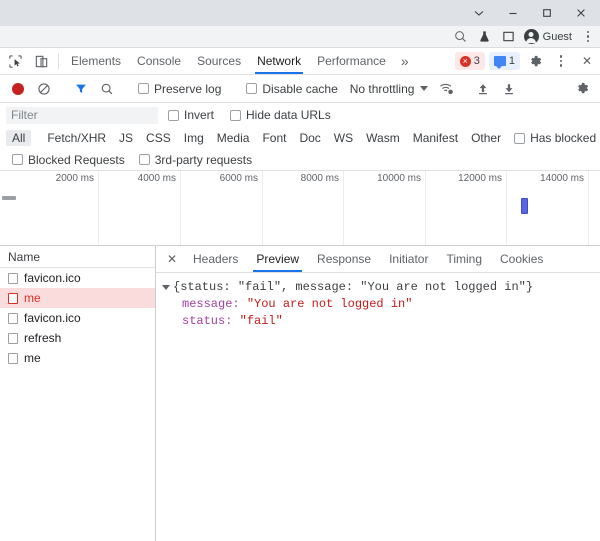 This screenshot has width=600, height=541. I want to click on side-panel-icon, so click(509, 37).